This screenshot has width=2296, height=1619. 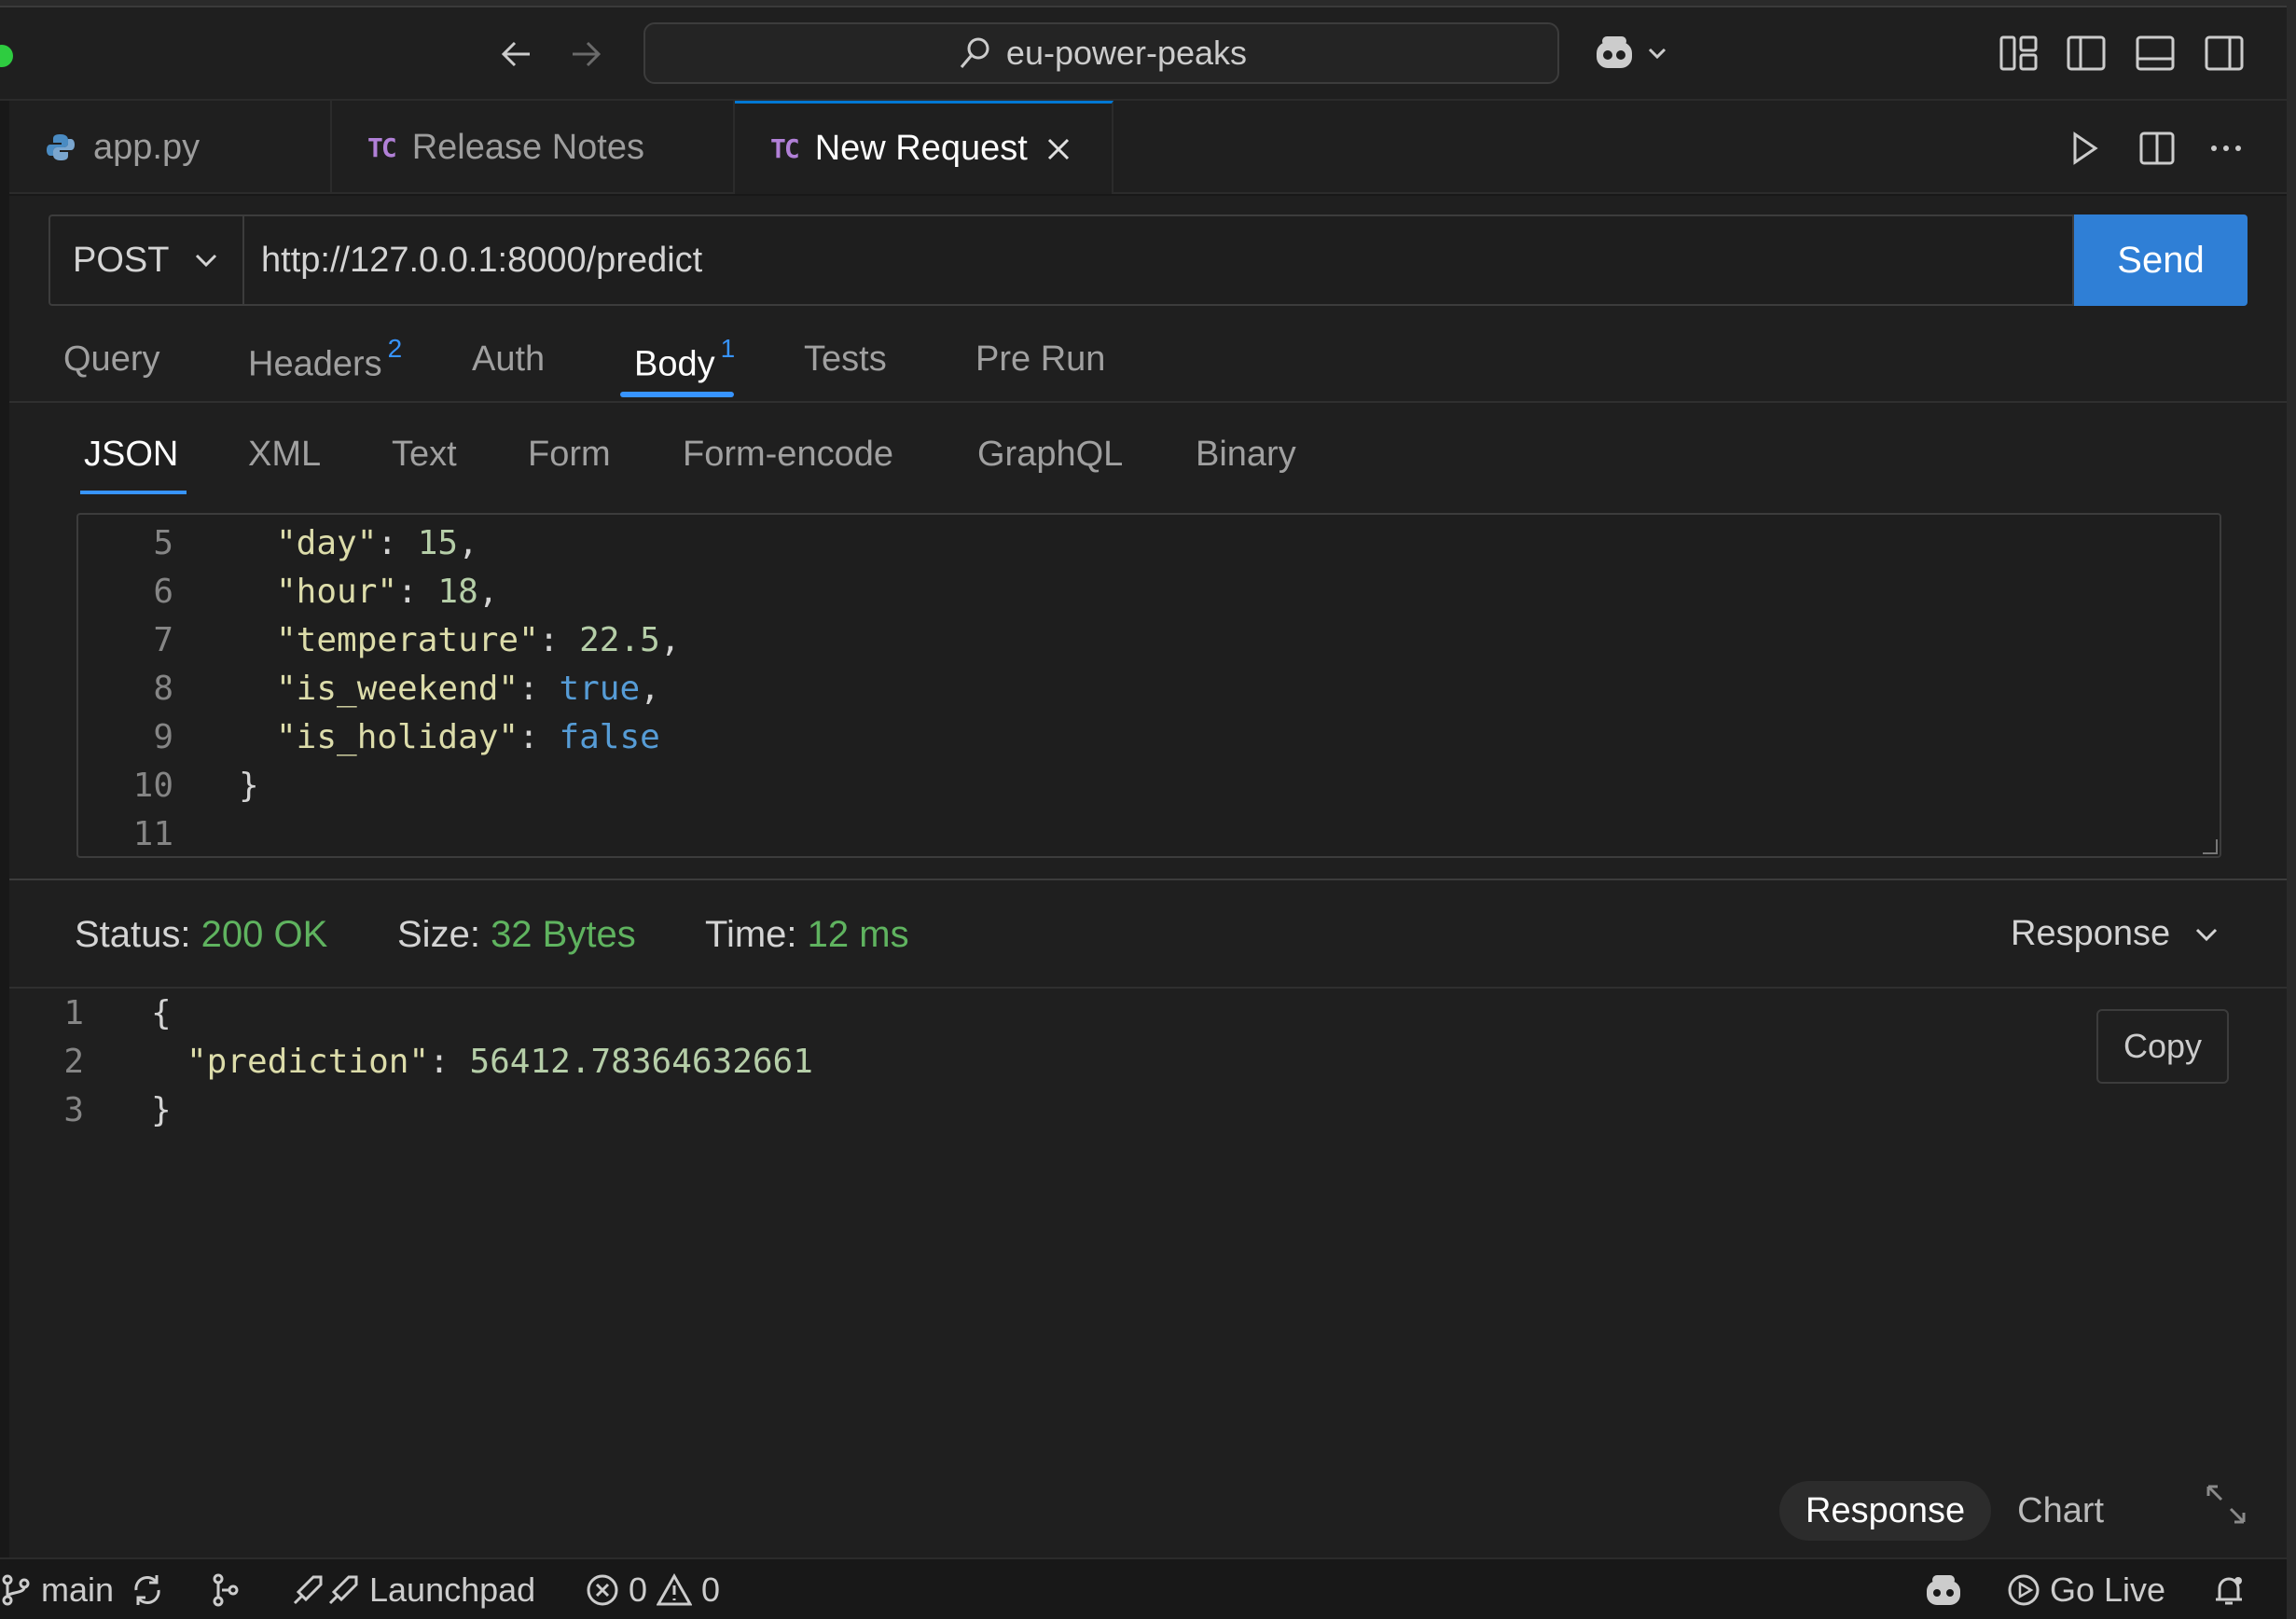 What do you see at coordinates (2161, 260) in the screenshot?
I see `send-button: Send` at bounding box center [2161, 260].